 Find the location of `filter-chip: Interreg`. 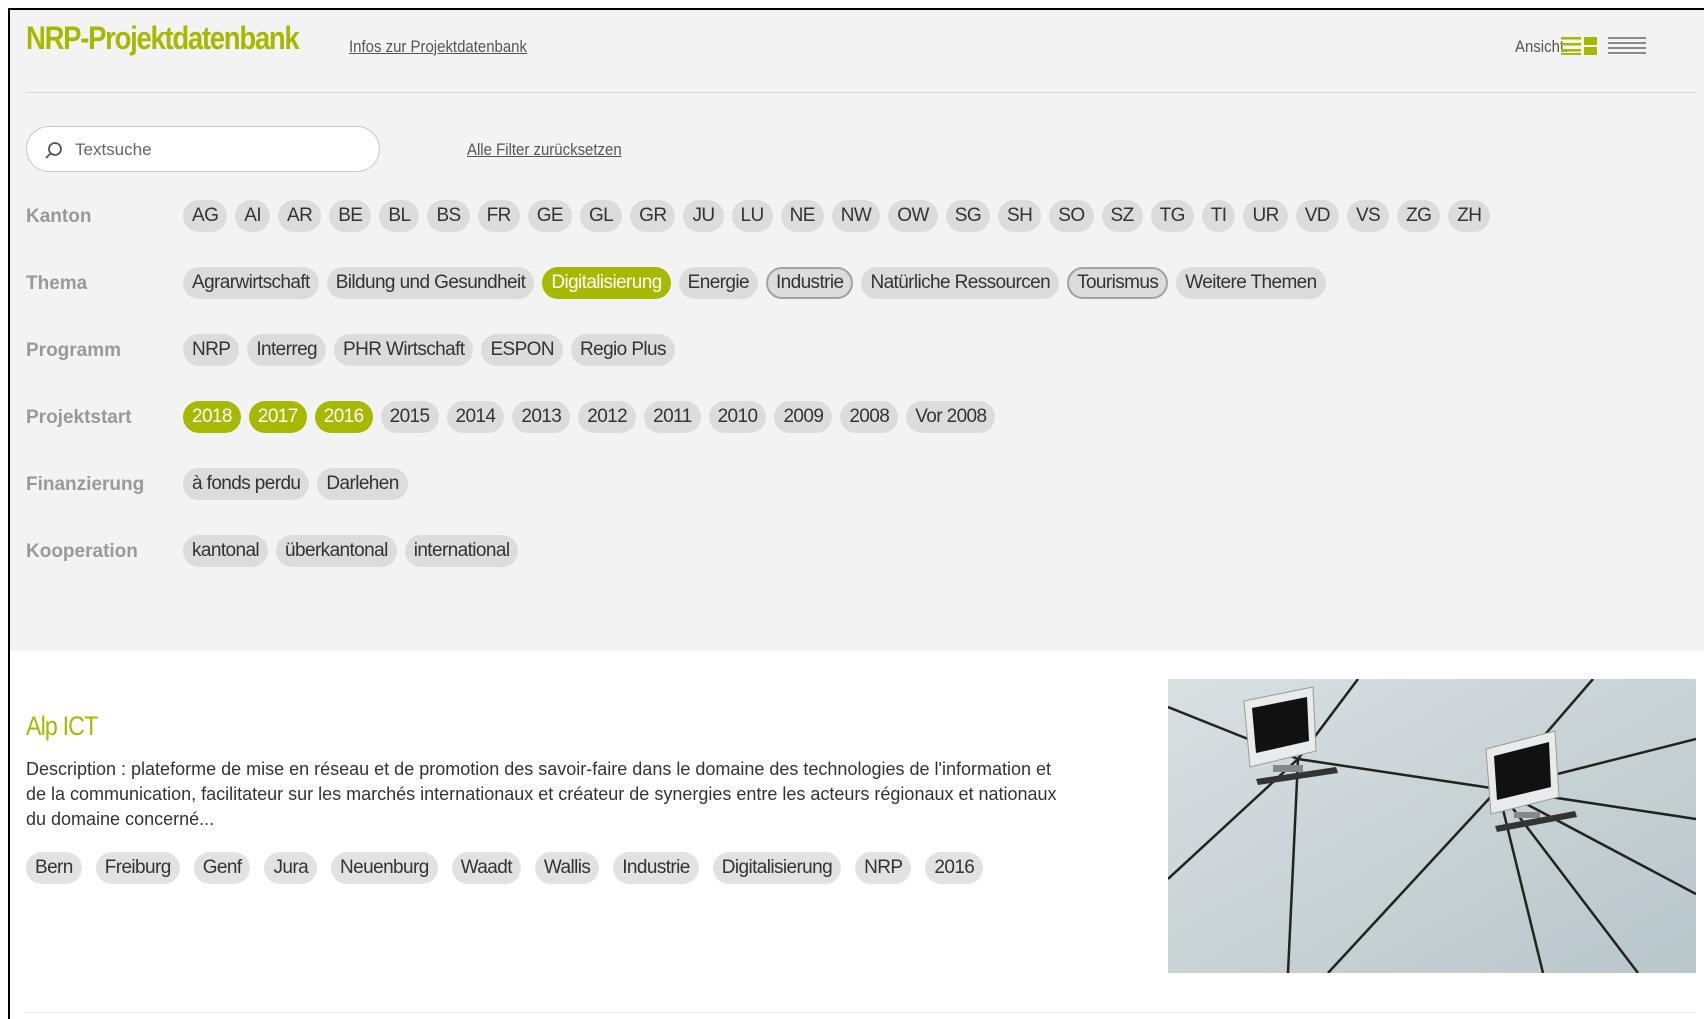

filter-chip: Interreg is located at coordinates (287, 350).